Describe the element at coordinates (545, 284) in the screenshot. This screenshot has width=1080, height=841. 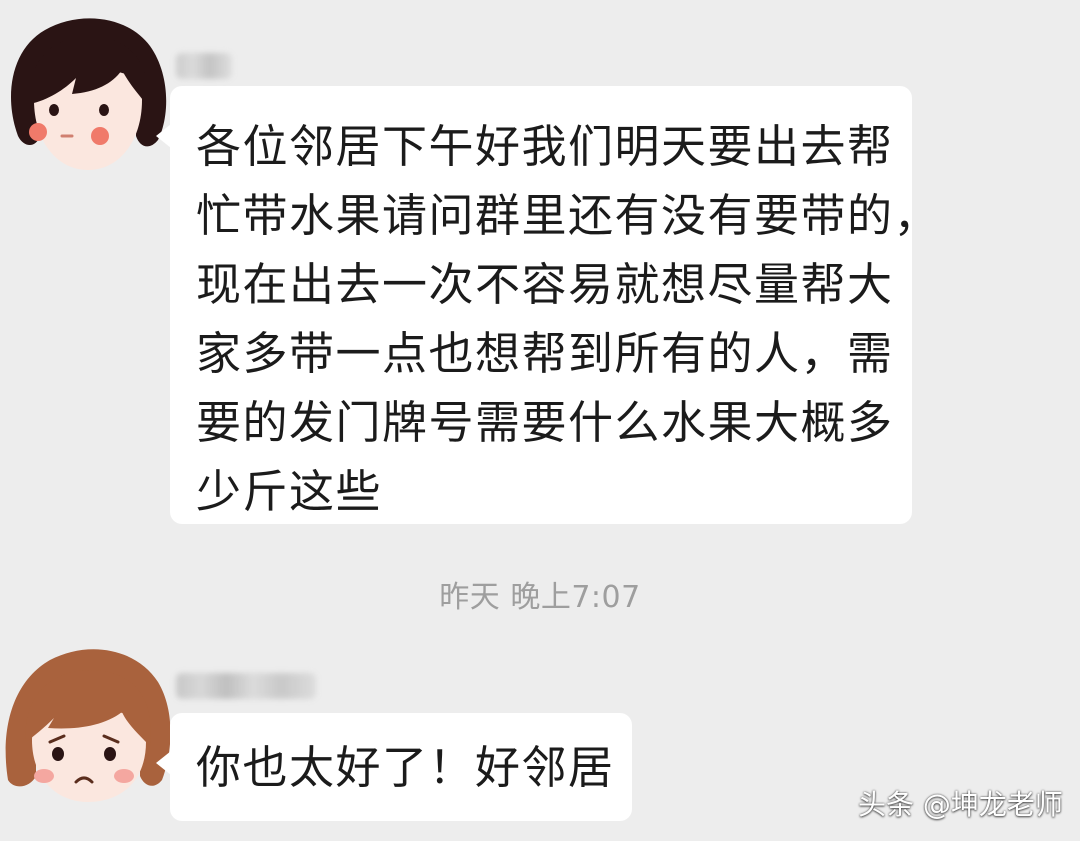
I see `message-line: 现在出去一次不容易就想尽量帮大` at that location.